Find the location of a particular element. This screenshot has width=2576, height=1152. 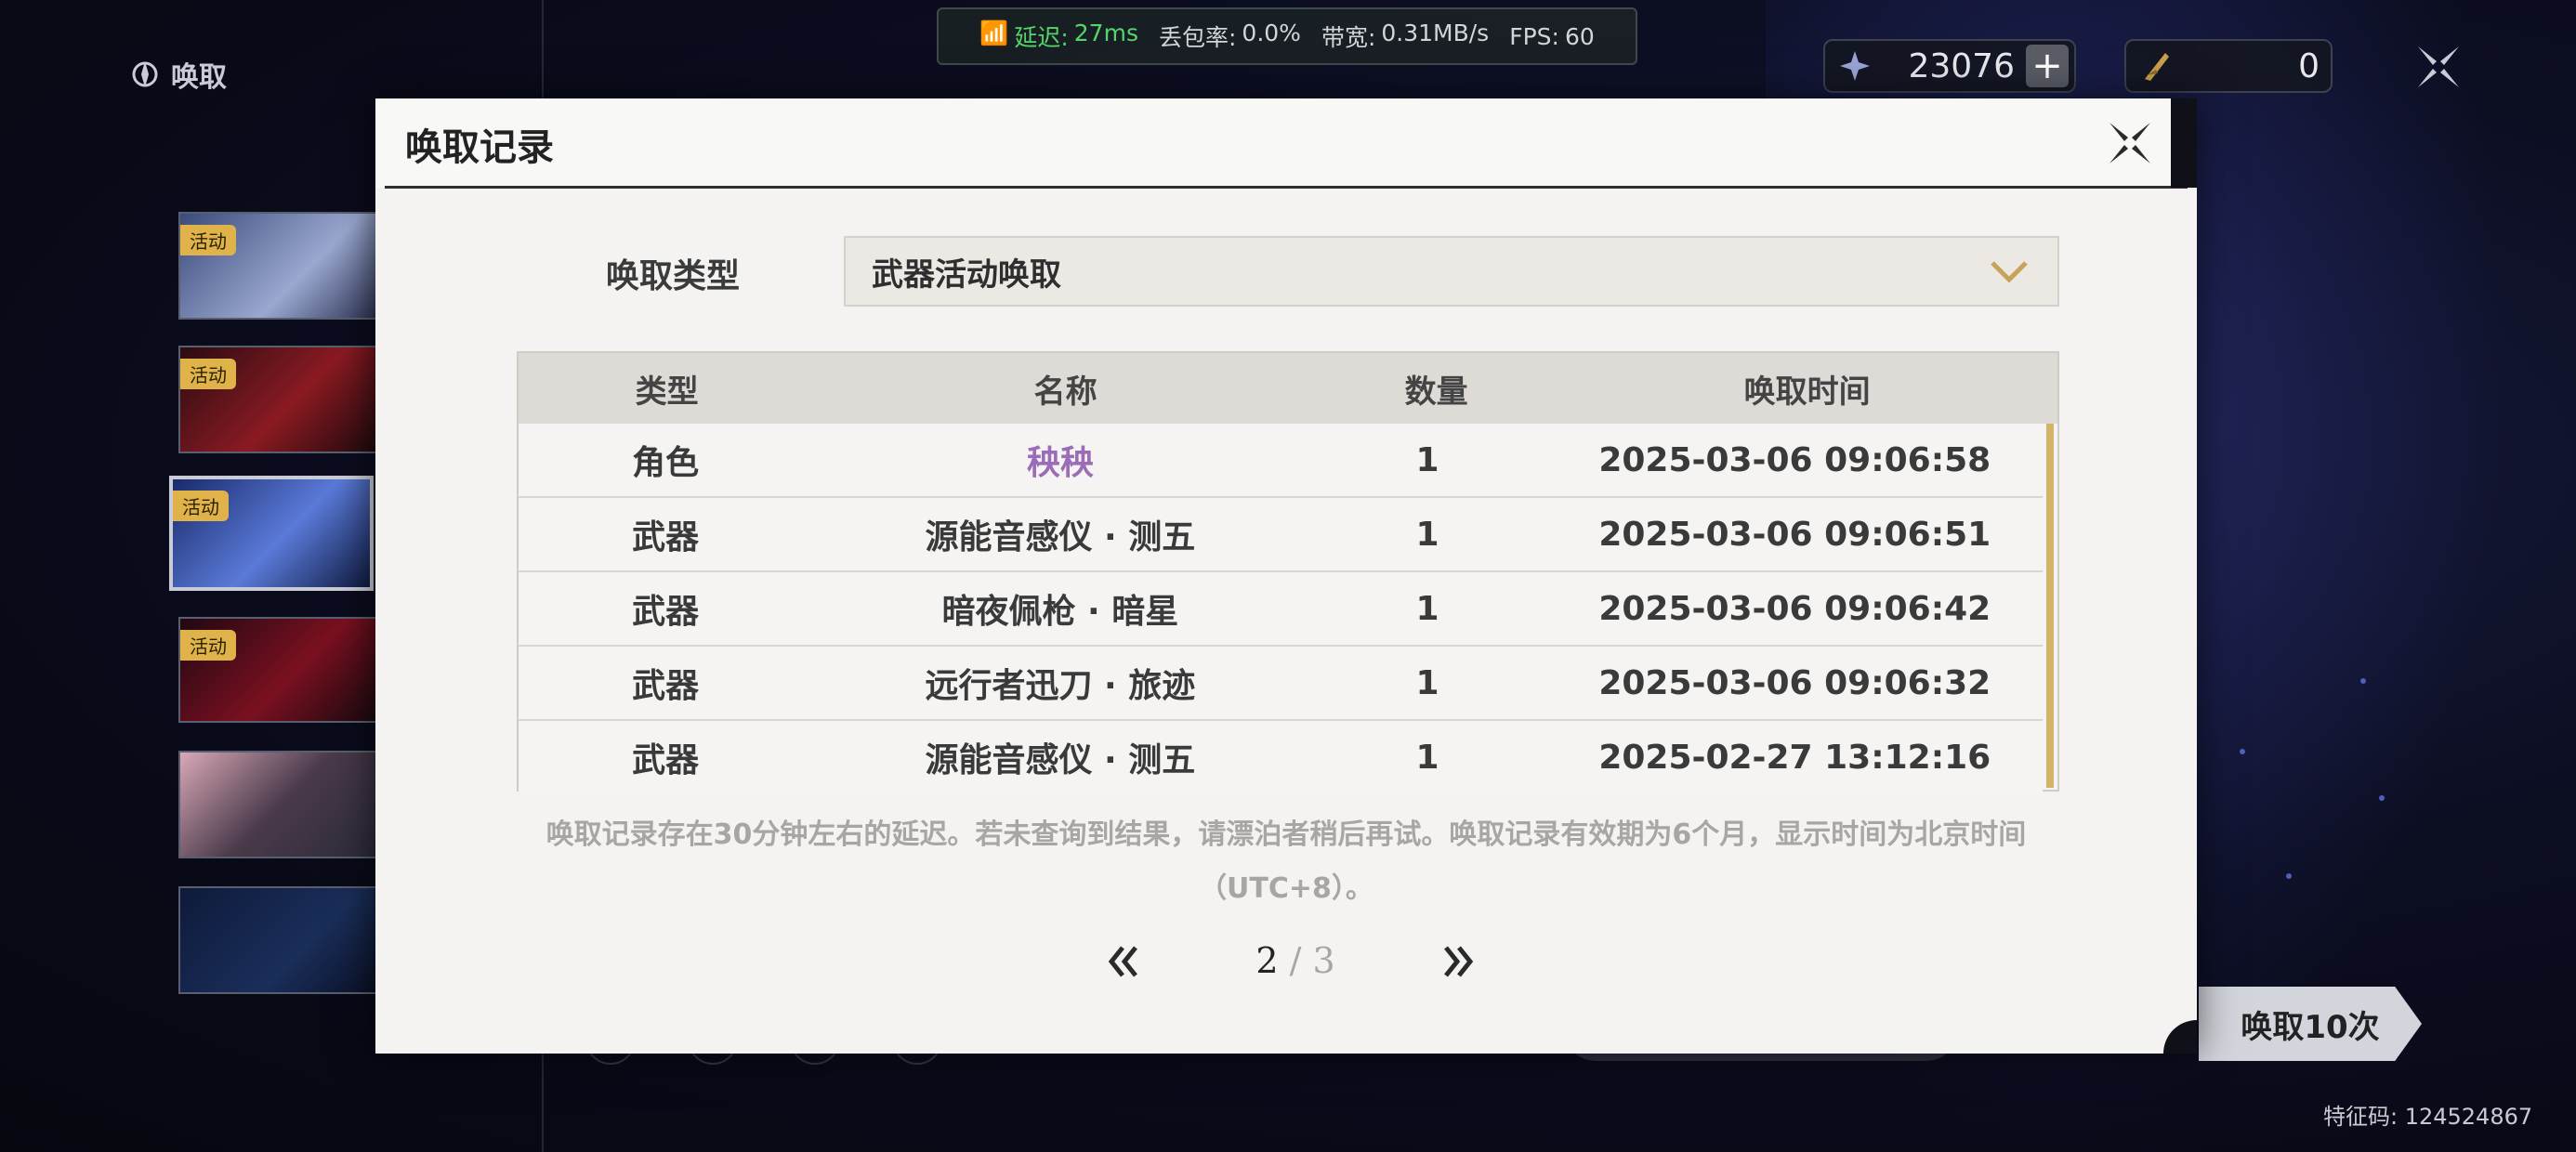

latency-value: 27ms is located at coordinates (1105, 33).